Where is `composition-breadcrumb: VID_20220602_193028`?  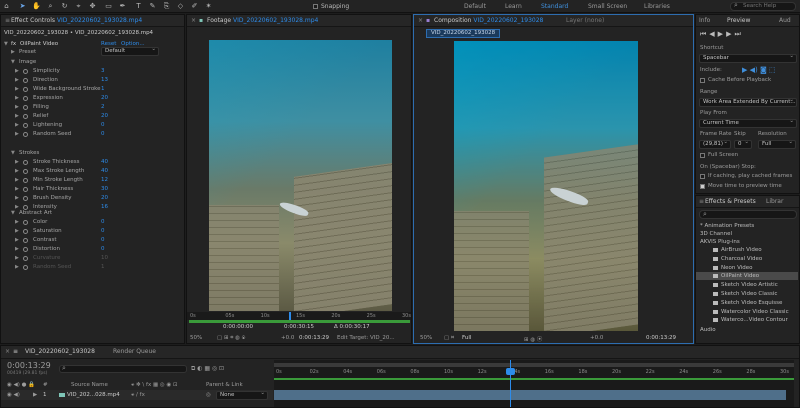 composition-breadcrumb: VID_20220602_193028 is located at coordinates (463, 33).